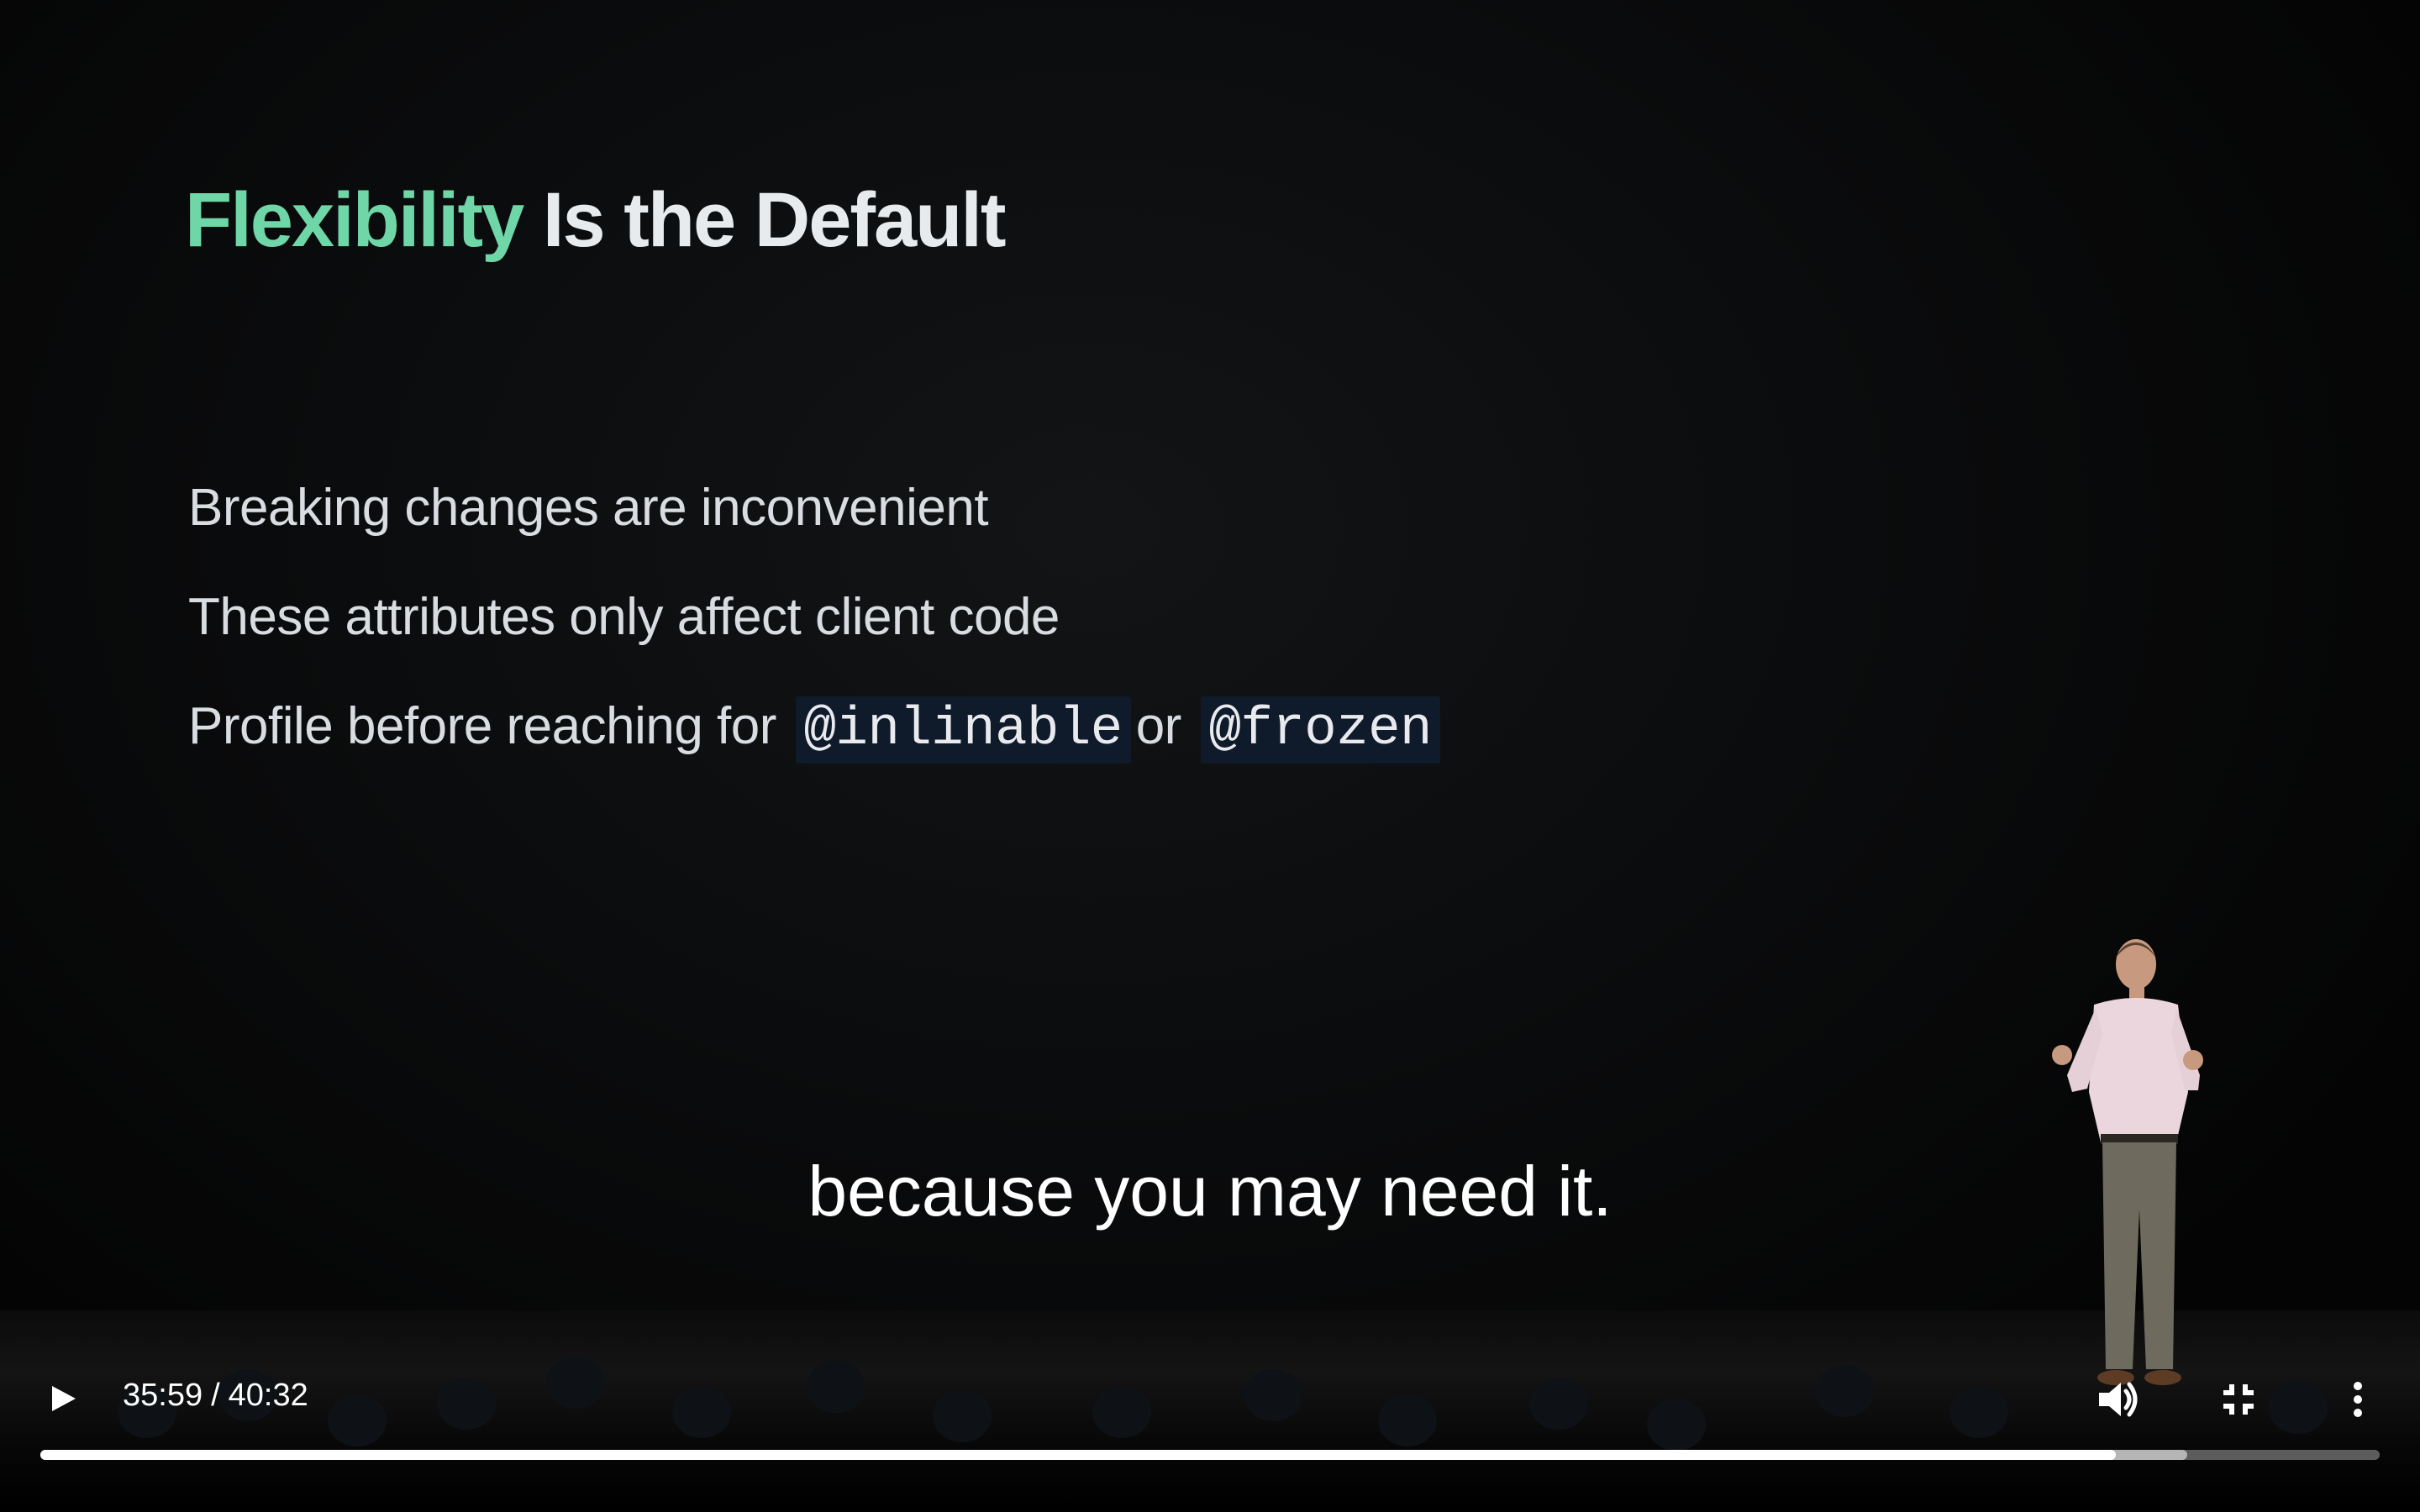 The width and height of the screenshot is (2420, 1512). Describe the element at coordinates (1078, 1455) in the screenshot. I see `seek-bar-played` at that location.